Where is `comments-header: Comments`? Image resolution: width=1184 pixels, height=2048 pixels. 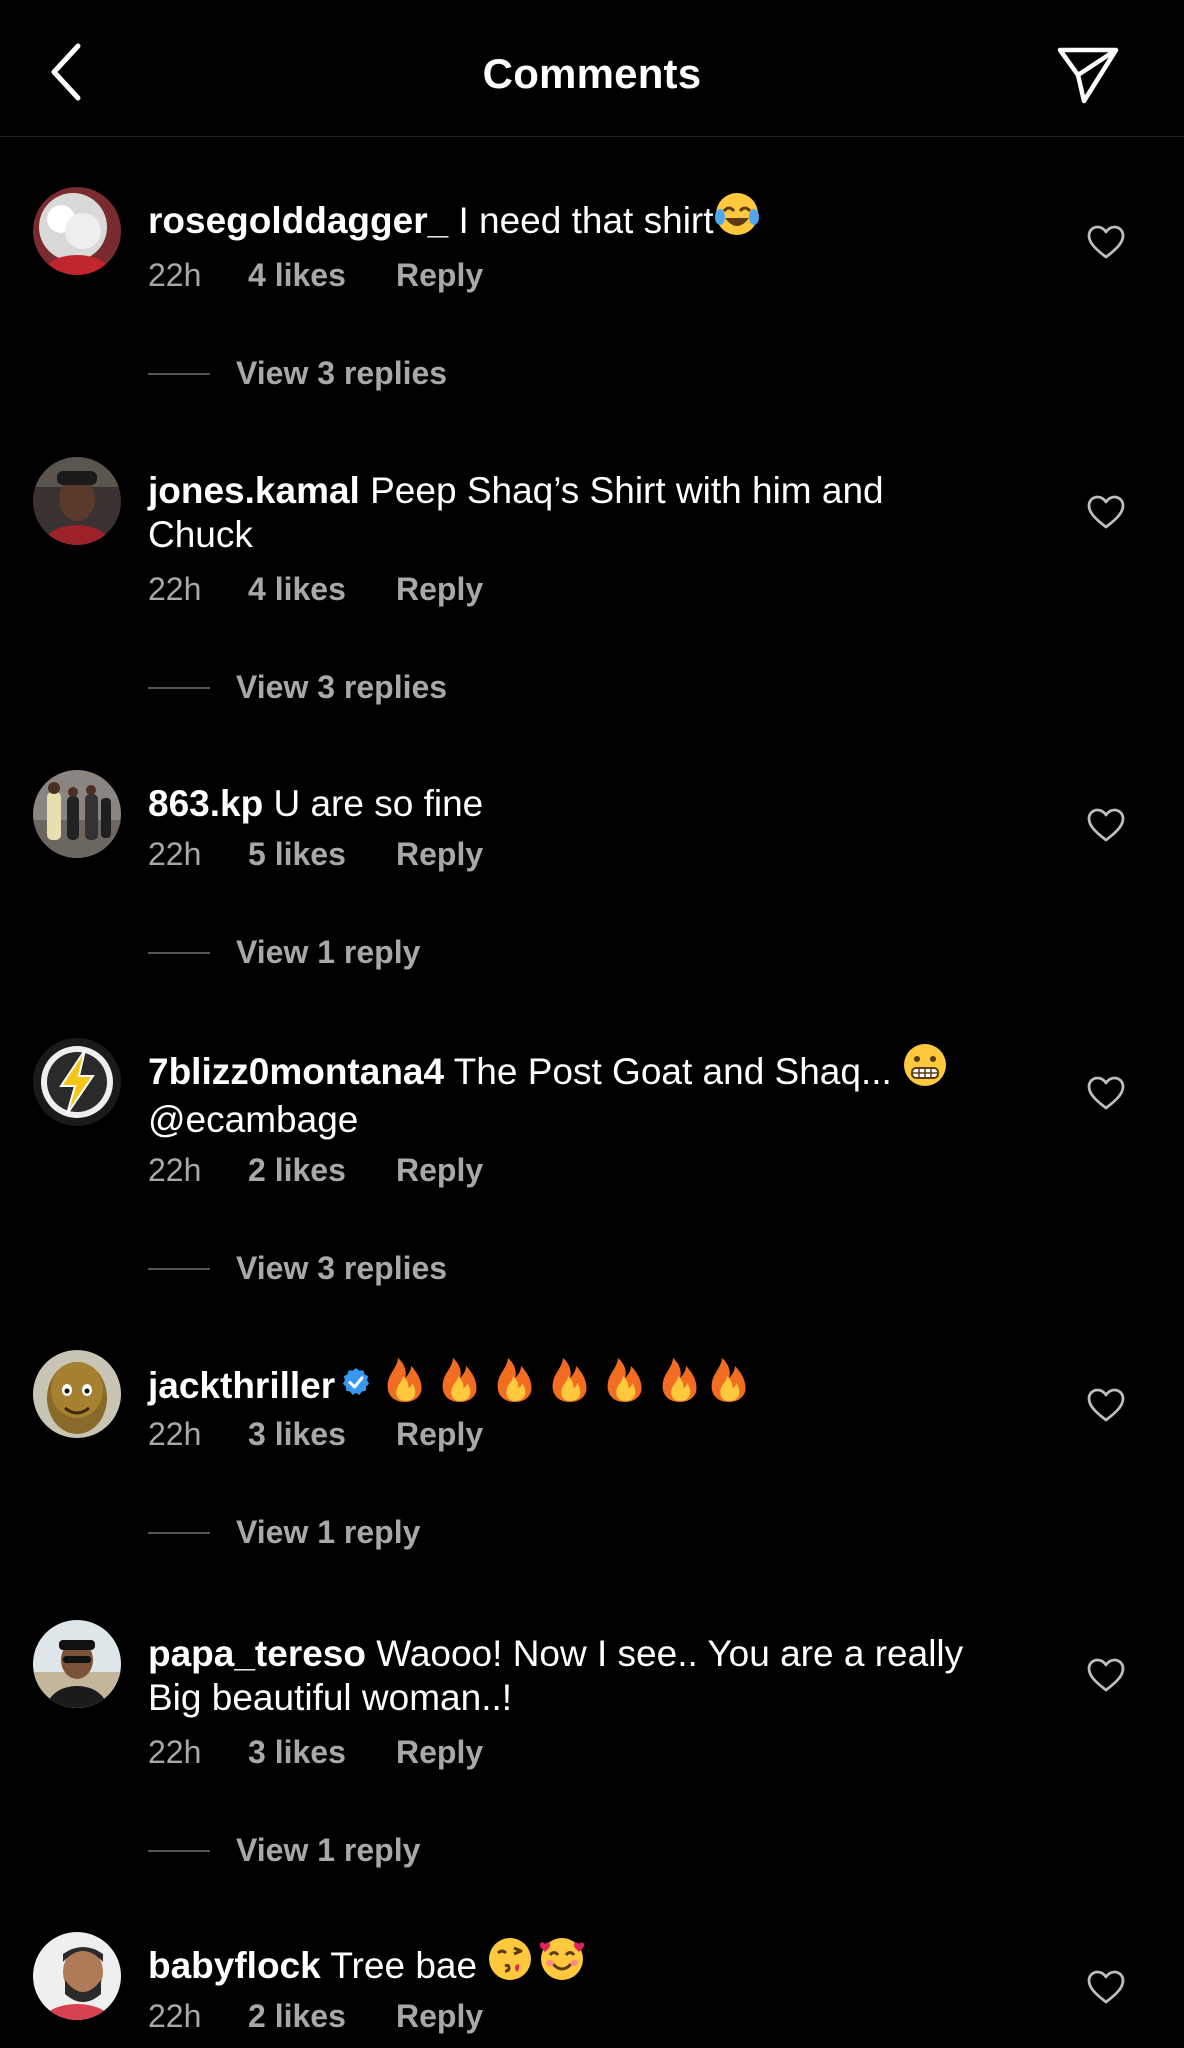
comments-header: Comments is located at coordinates (592, 68).